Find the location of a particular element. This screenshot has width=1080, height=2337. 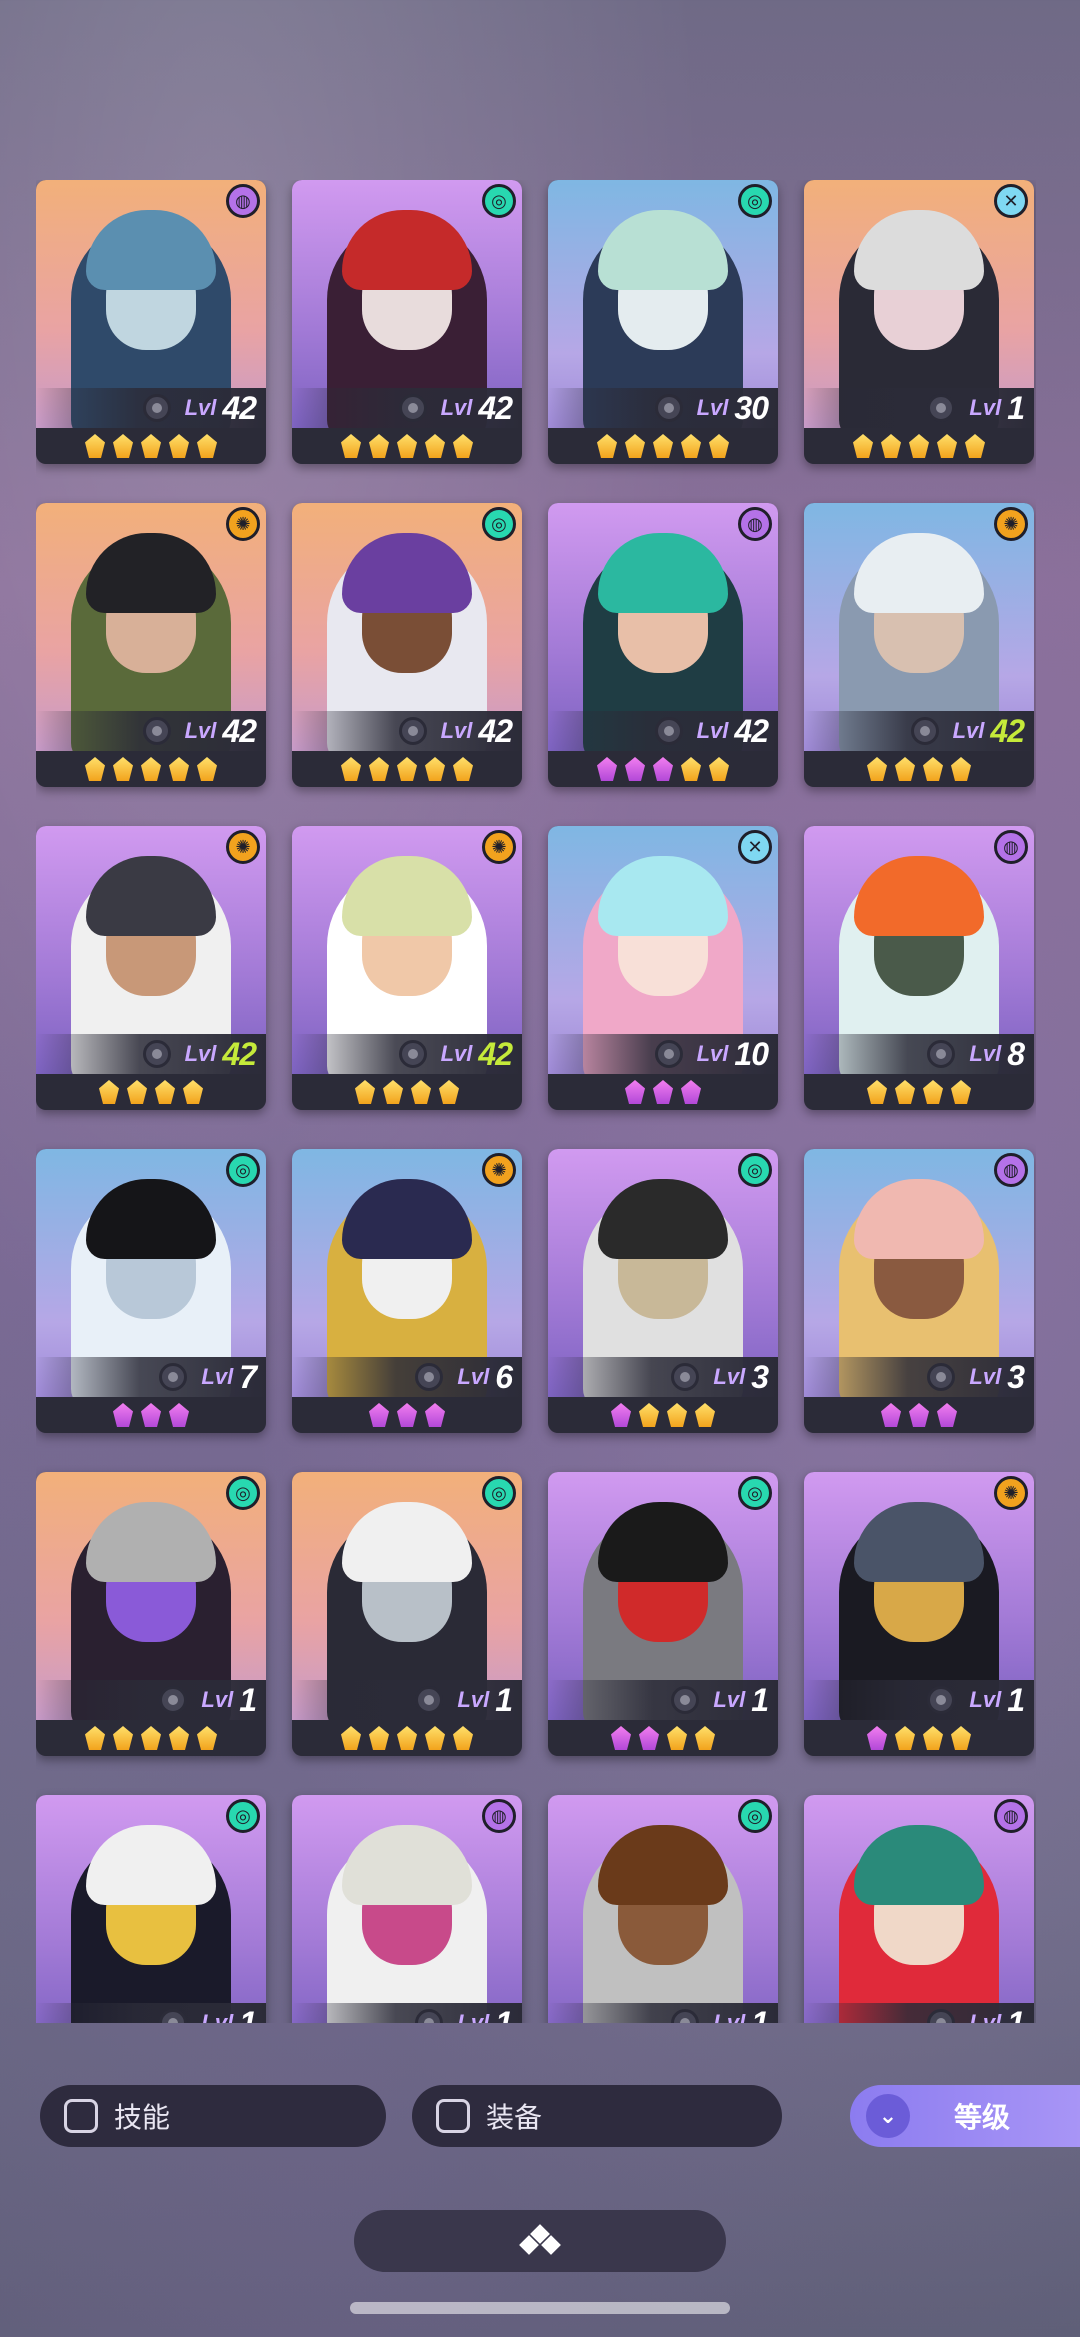

star-rating is located at coordinates (407, 446).